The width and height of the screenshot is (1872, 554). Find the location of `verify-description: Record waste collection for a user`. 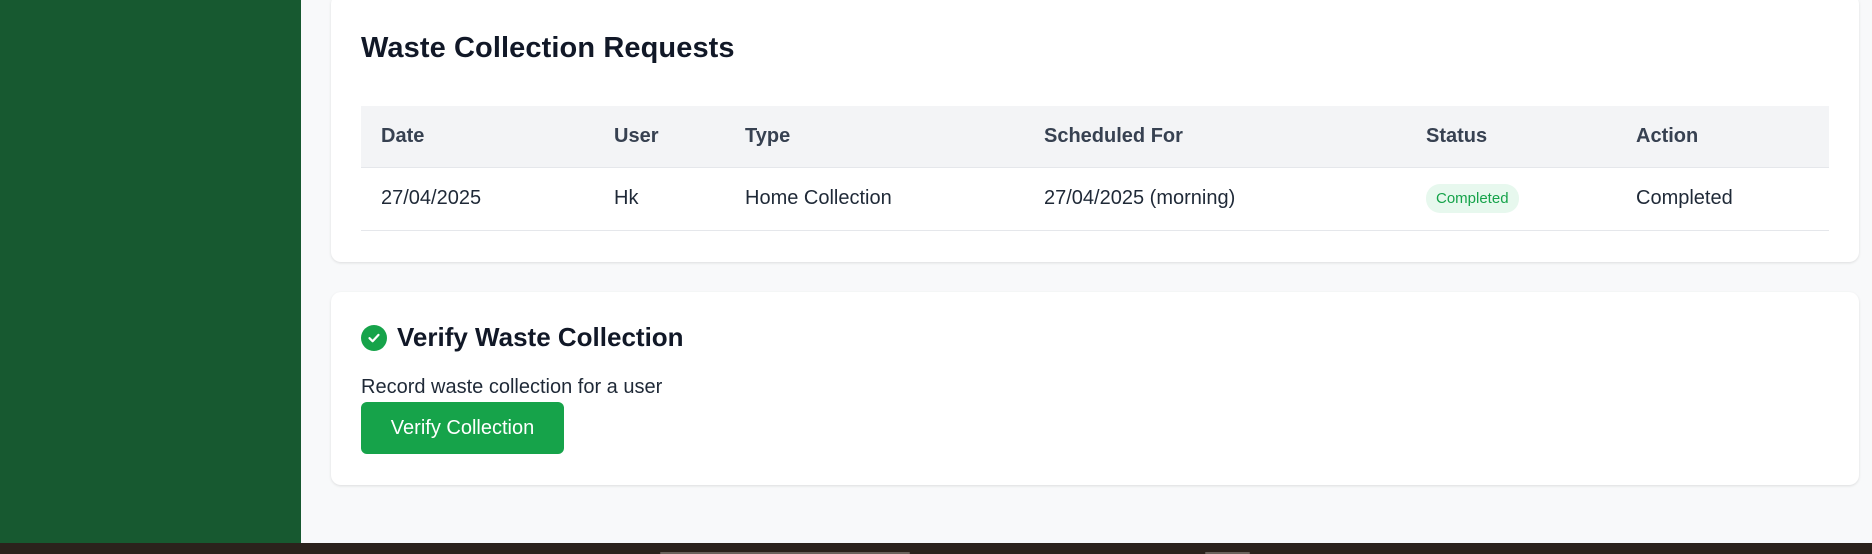

verify-description: Record waste collection for a user is located at coordinates (512, 387).